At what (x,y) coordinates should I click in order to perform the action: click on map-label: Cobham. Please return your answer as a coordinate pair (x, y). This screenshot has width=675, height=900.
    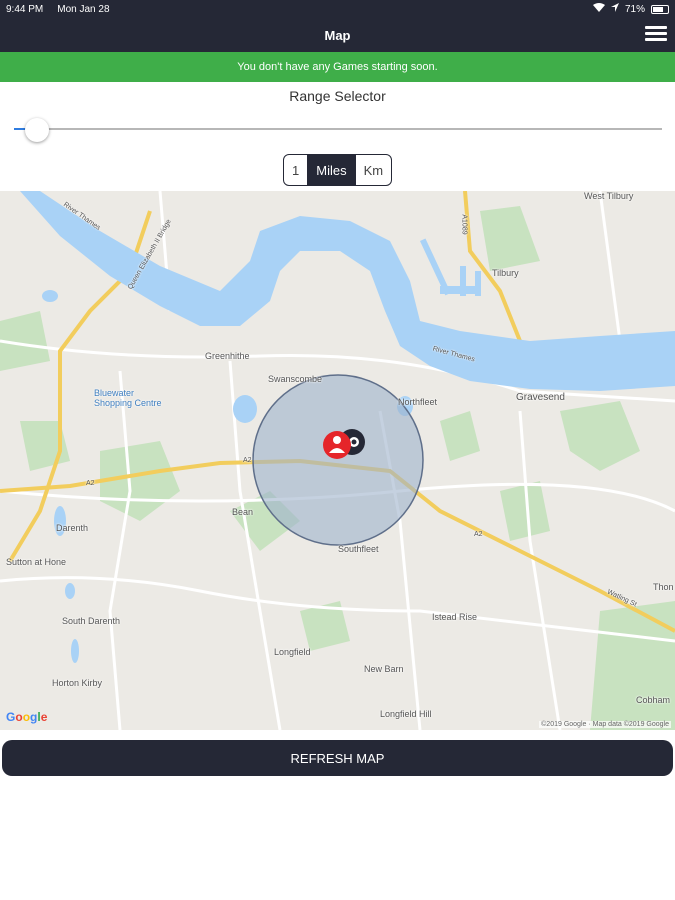
    Looking at the image, I should click on (653, 700).